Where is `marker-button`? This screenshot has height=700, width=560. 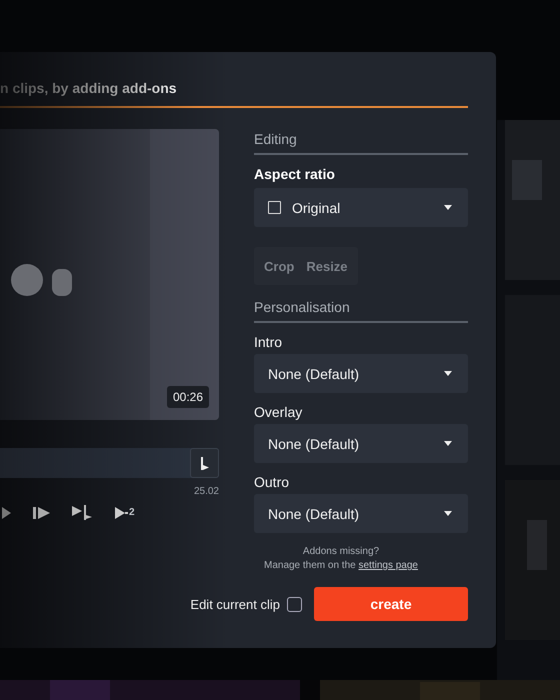 marker-button is located at coordinates (204, 463).